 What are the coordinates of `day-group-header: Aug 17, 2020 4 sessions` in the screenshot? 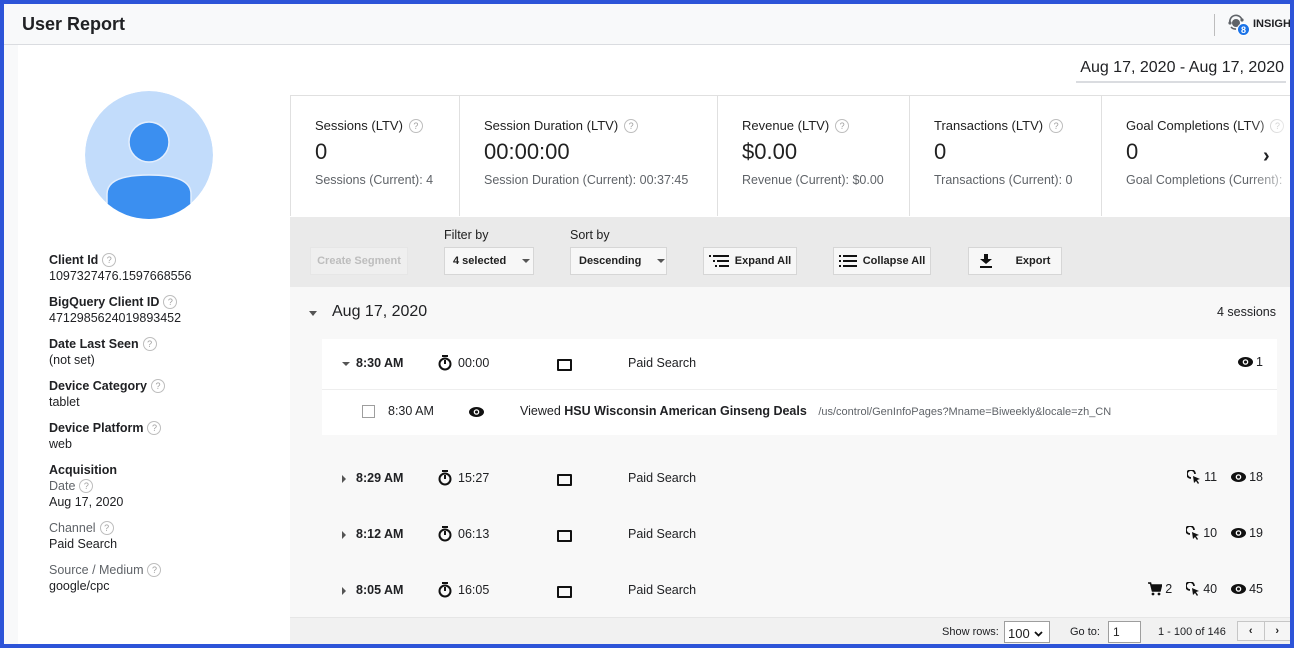 It's located at (790, 312).